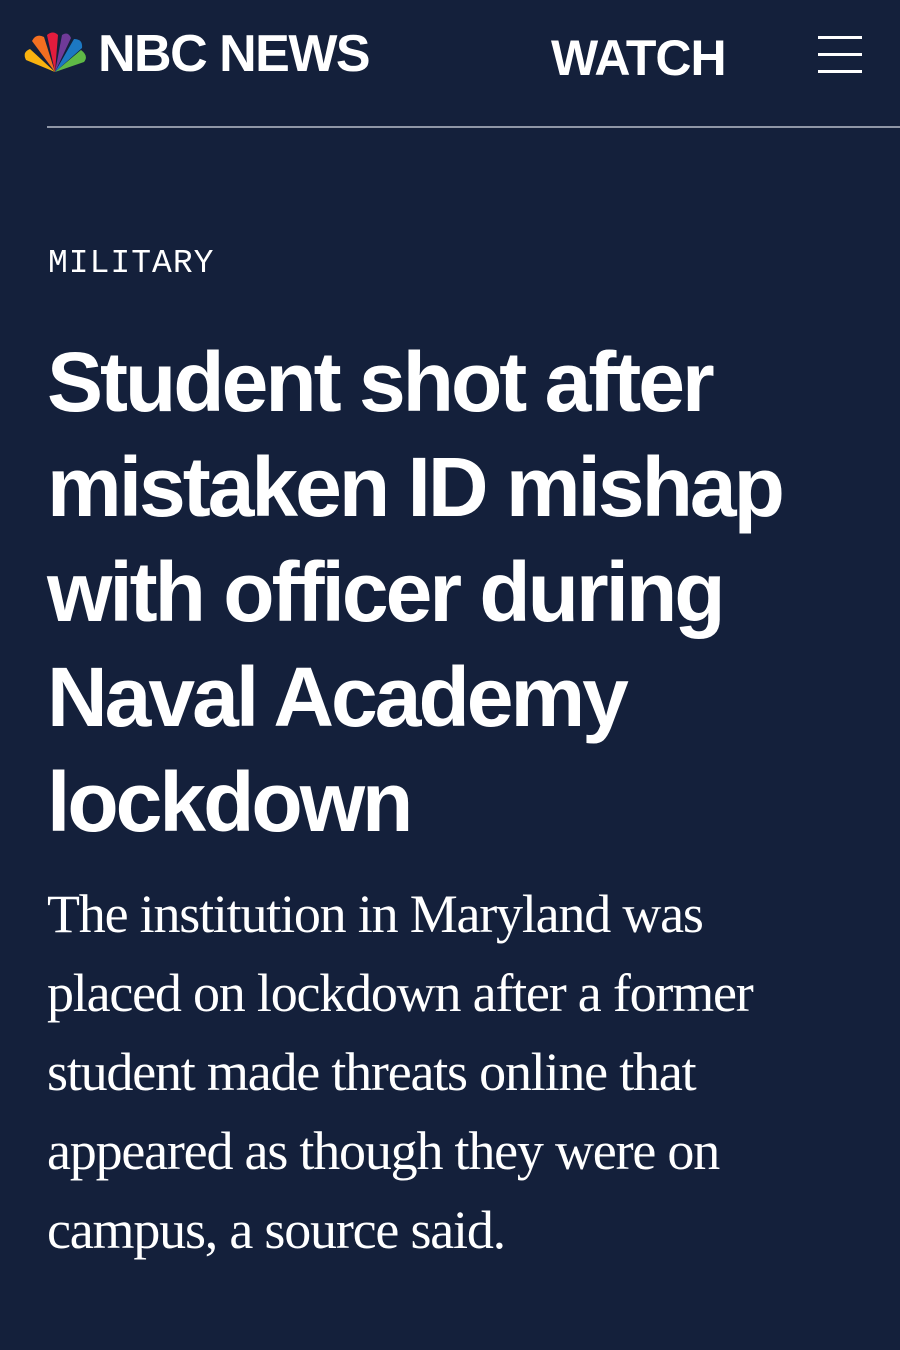 This screenshot has height=1350, width=900. What do you see at coordinates (234, 54) in the screenshot?
I see `brand-wordmark: NBC NEWS` at bounding box center [234, 54].